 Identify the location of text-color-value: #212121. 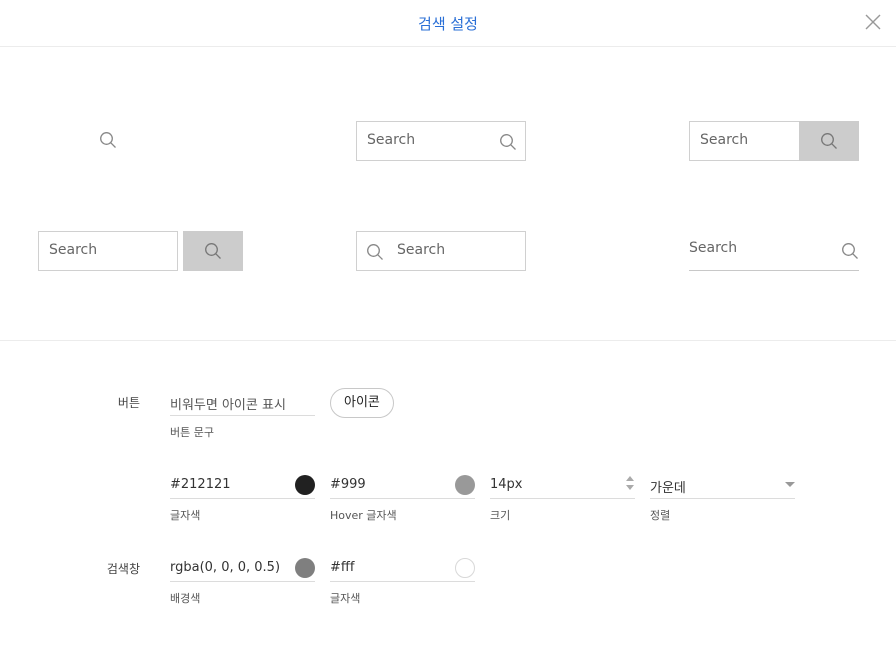
(200, 484).